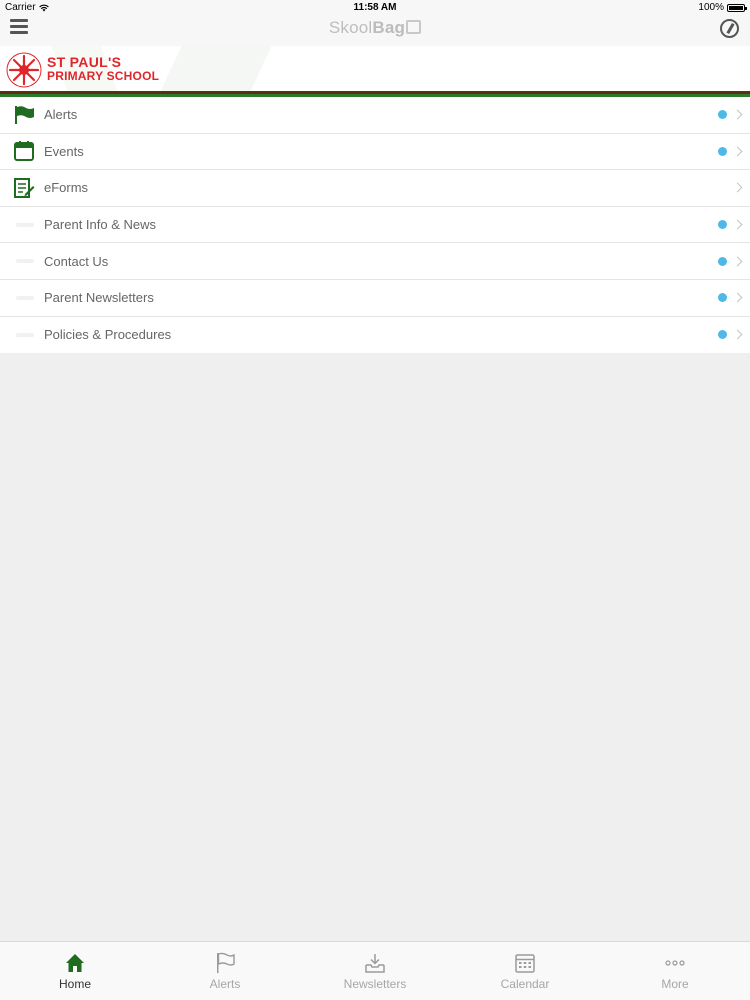 This screenshot has height=1000, width=750. Describe the element at coordinates (375, 335) in the screenshot. I see `menu-item-policies-procedures: Policies & Procedures` at that location.